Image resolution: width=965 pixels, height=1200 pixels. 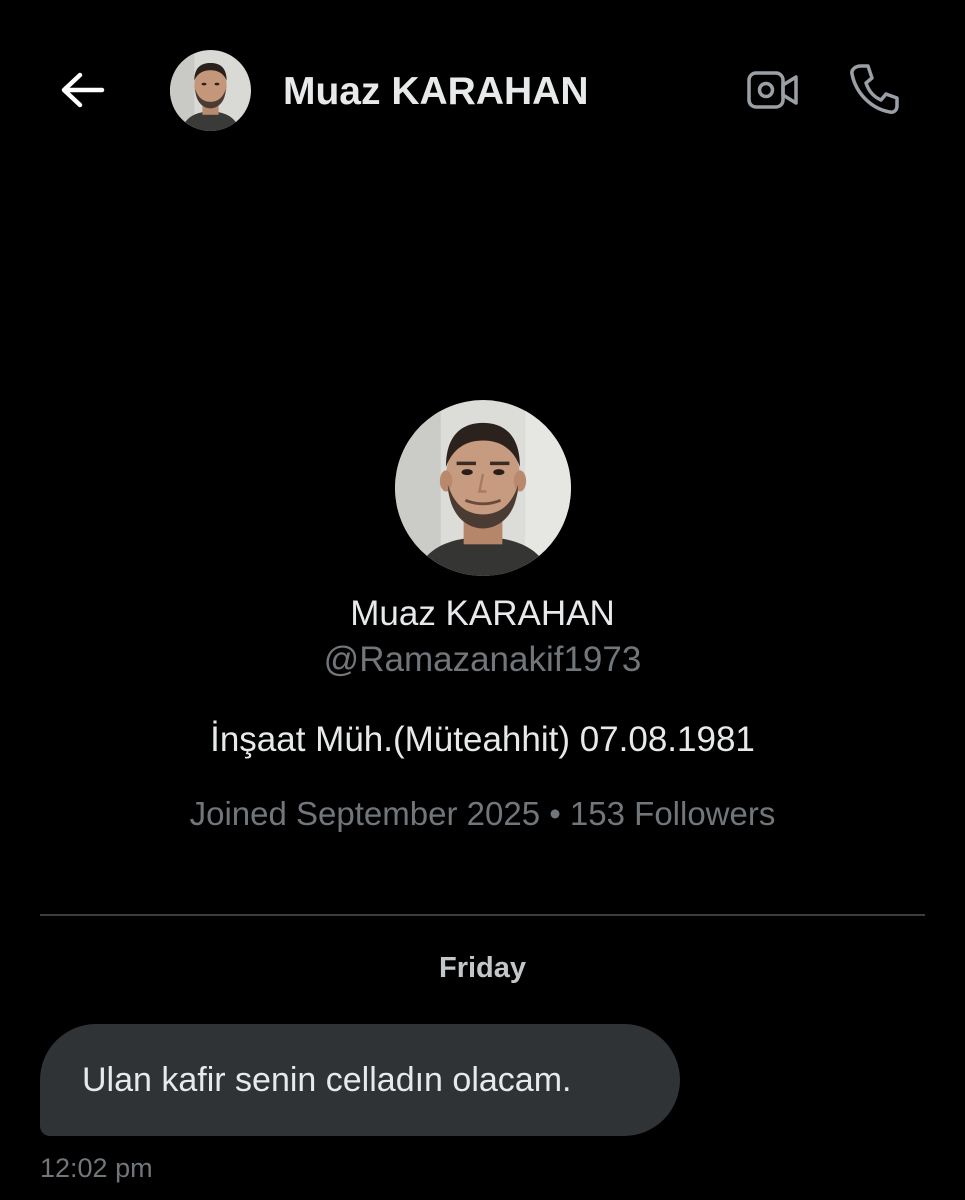 What do you see at coordinates (327, 1080) in the screenshot?
I see `message-text: Ulan kafir senin celladın olacam.` at bounding box center [327, 1080].